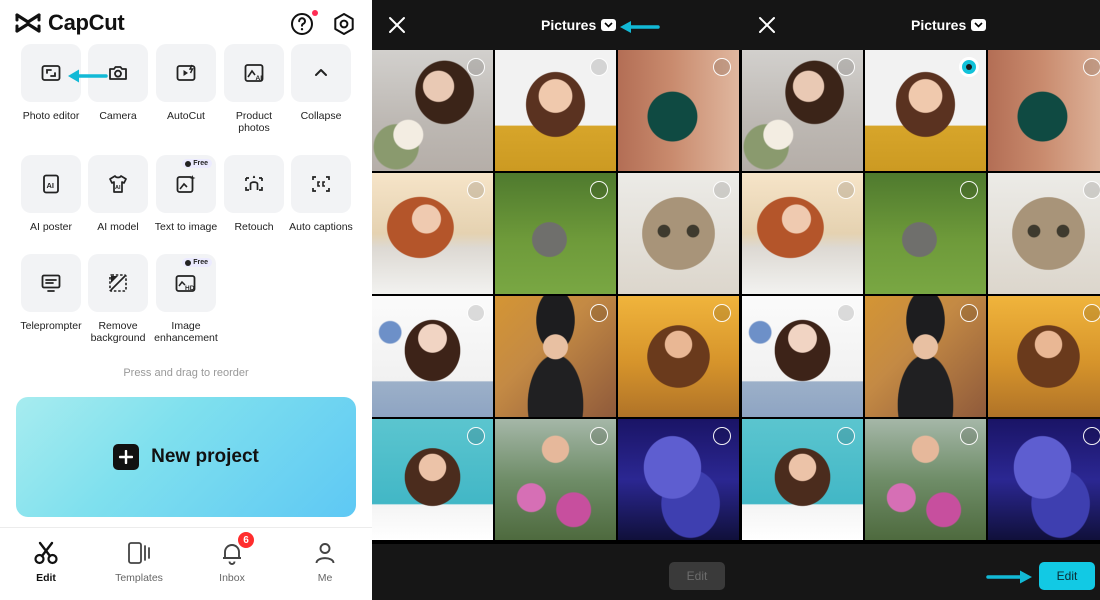  I want to click on bottom-nav: Edit Templates 6 Inbox Me, so click(186, 563).